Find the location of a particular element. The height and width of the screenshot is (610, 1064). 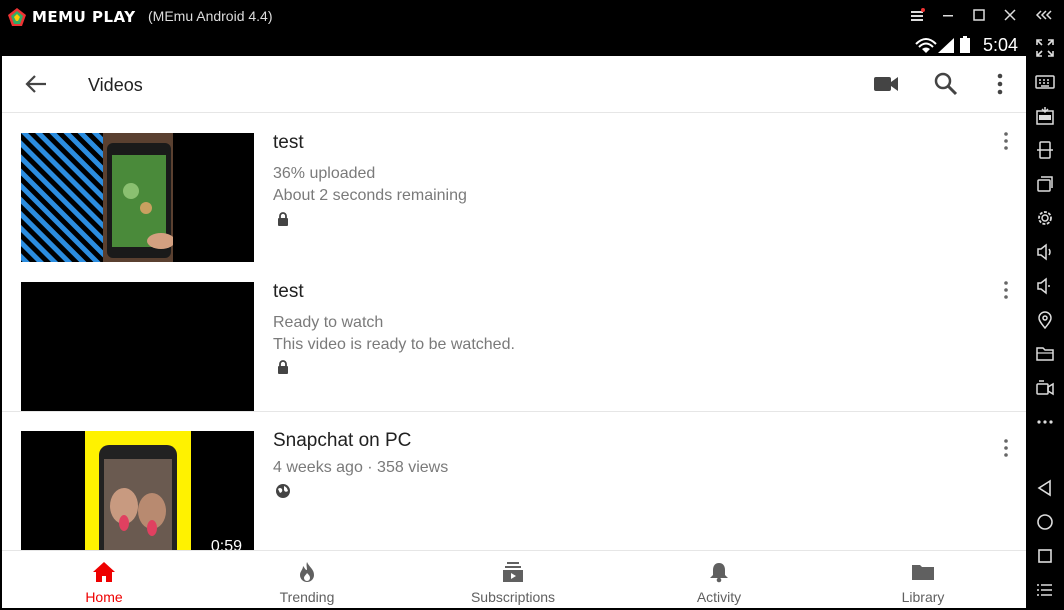

video-thumbnail: 0:59 is located at coordinates (137, 495).